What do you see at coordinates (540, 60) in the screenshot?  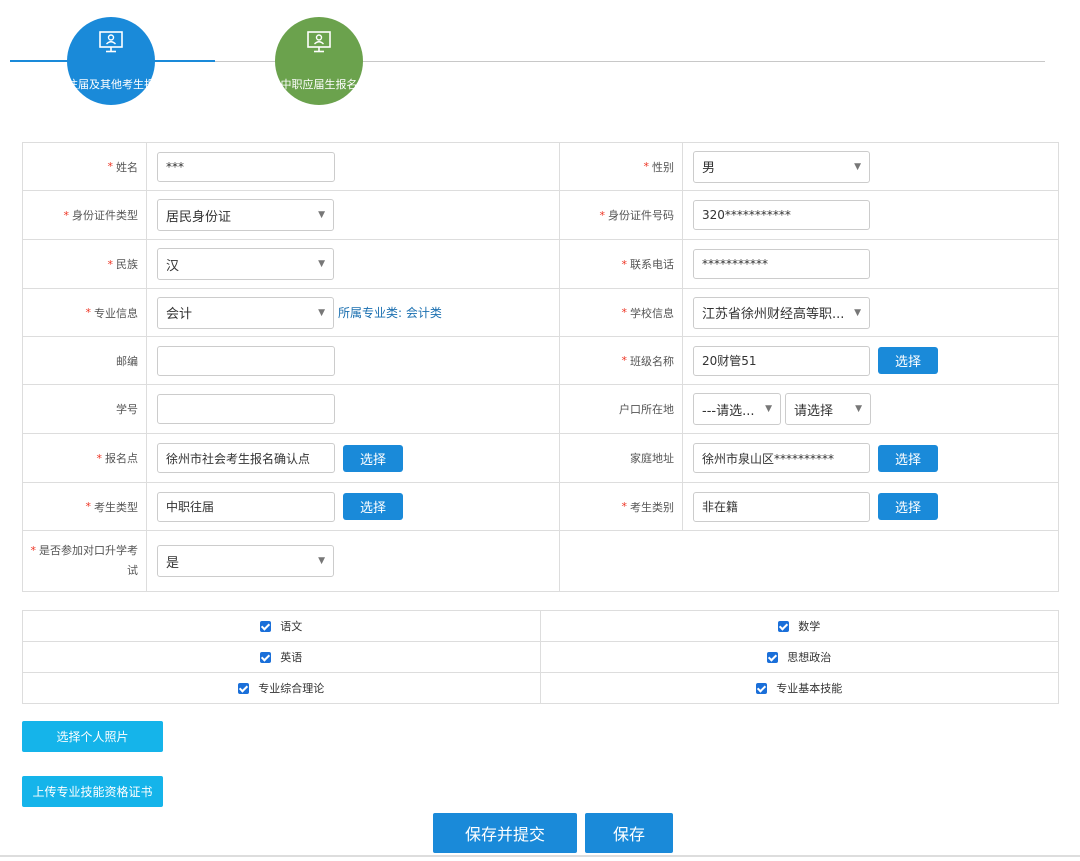 I see `step-progress: 往届及其他考生报 中职应届生报名` at bounding box center [540, 60].